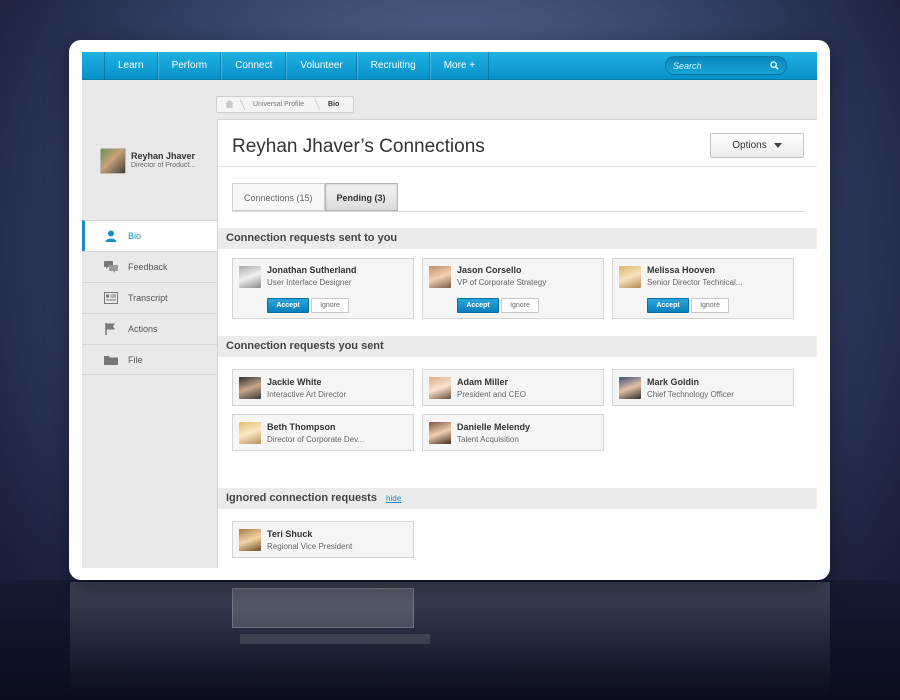 The height and width of the screenshot is (700, 900). I want to click on reflection-card, so click(323, 608).